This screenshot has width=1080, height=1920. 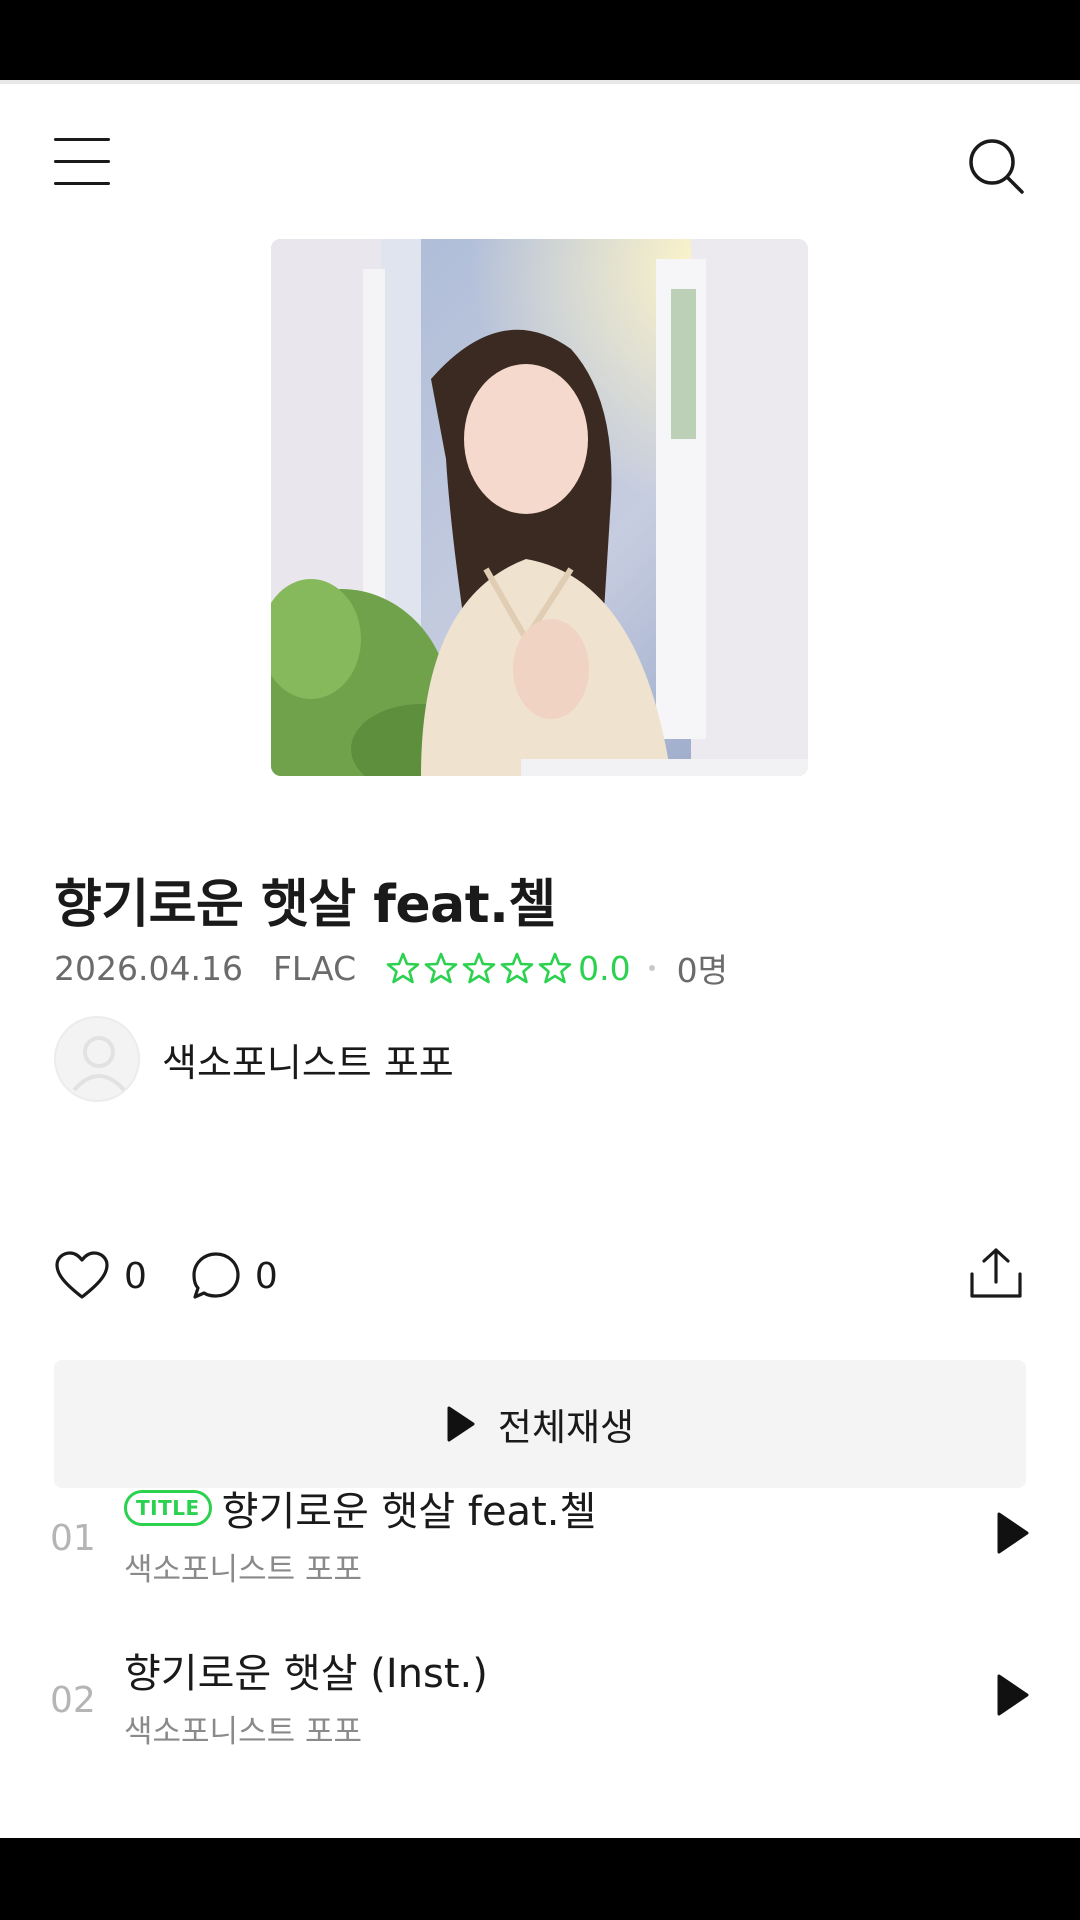 I want to click on avatar, so click(x=97, y=1059).